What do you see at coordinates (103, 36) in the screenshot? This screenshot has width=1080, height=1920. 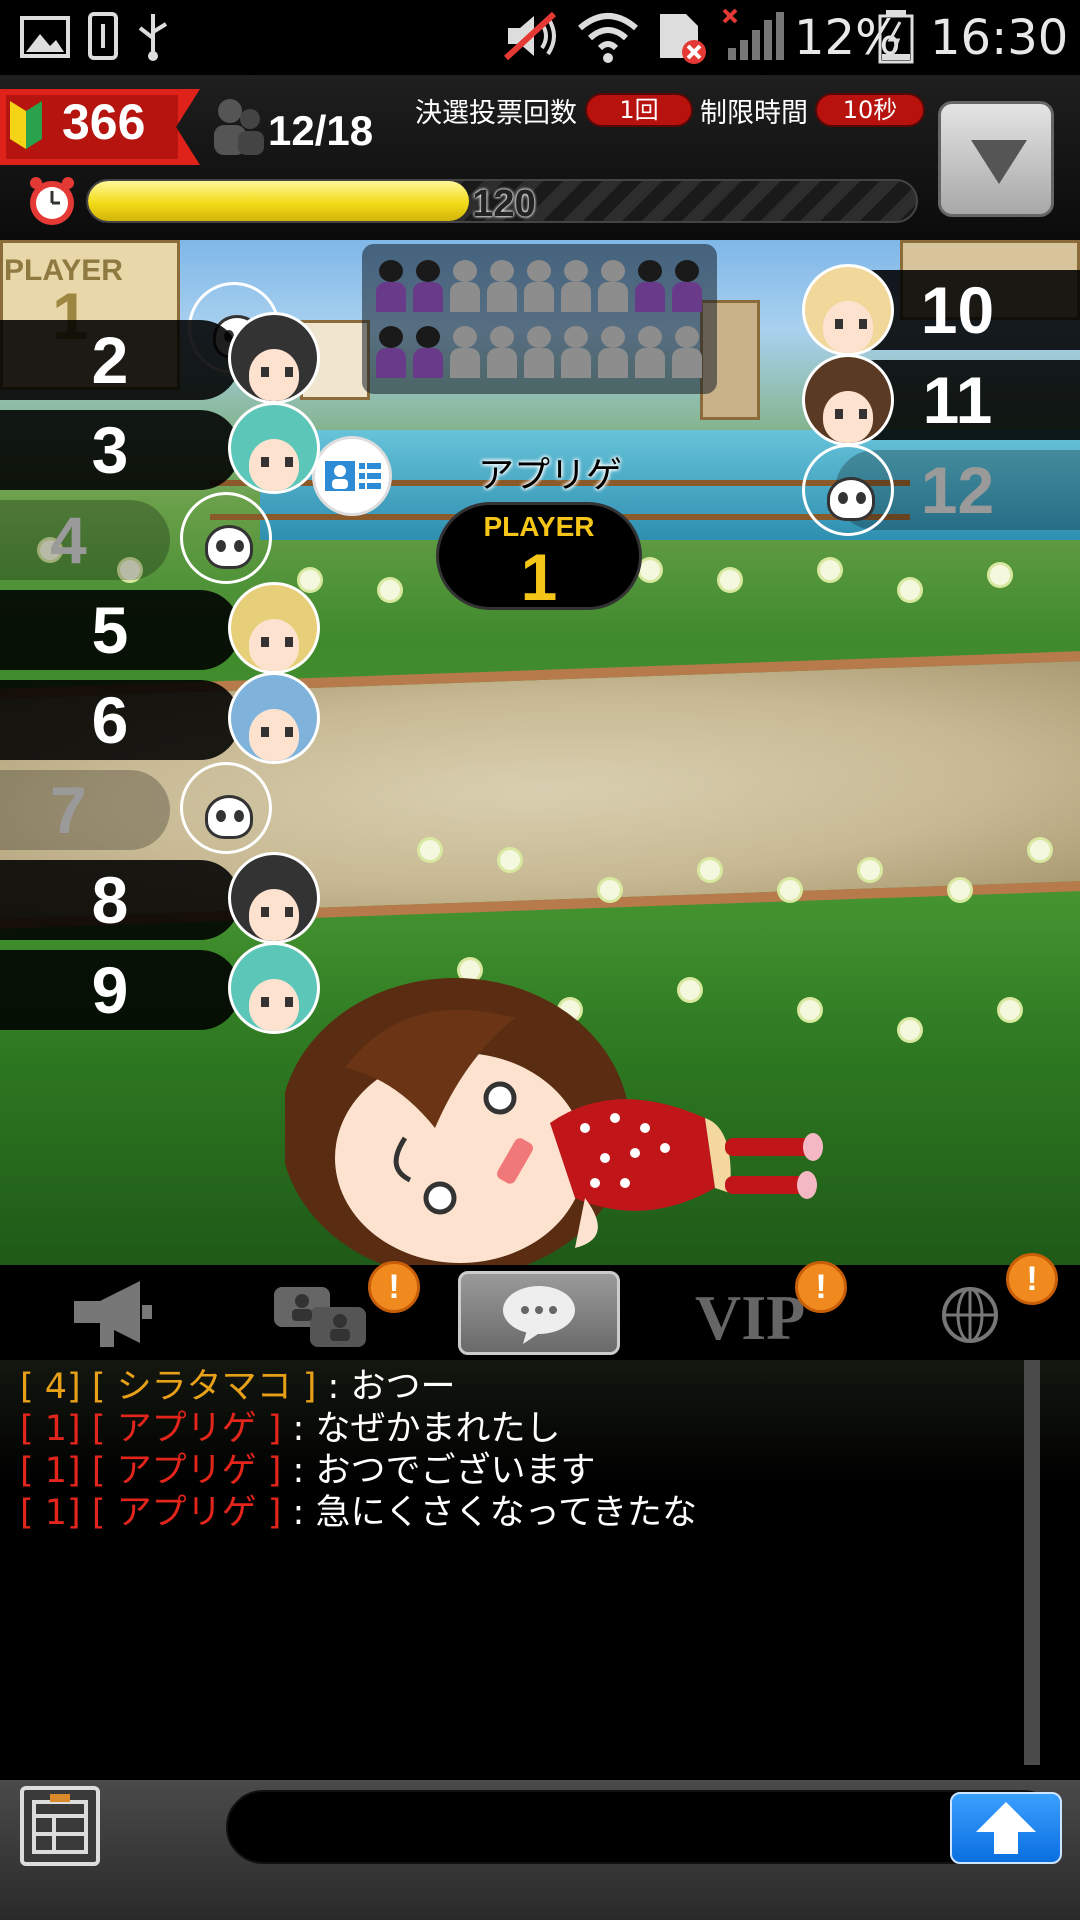 I see `usb-storage-icon` at bounding box center [103, 36].